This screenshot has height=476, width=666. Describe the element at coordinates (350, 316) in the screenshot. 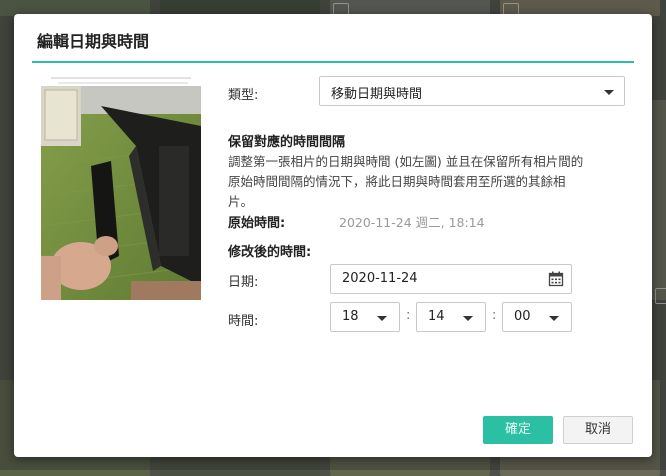

I see `hour-value: 18` at that location.